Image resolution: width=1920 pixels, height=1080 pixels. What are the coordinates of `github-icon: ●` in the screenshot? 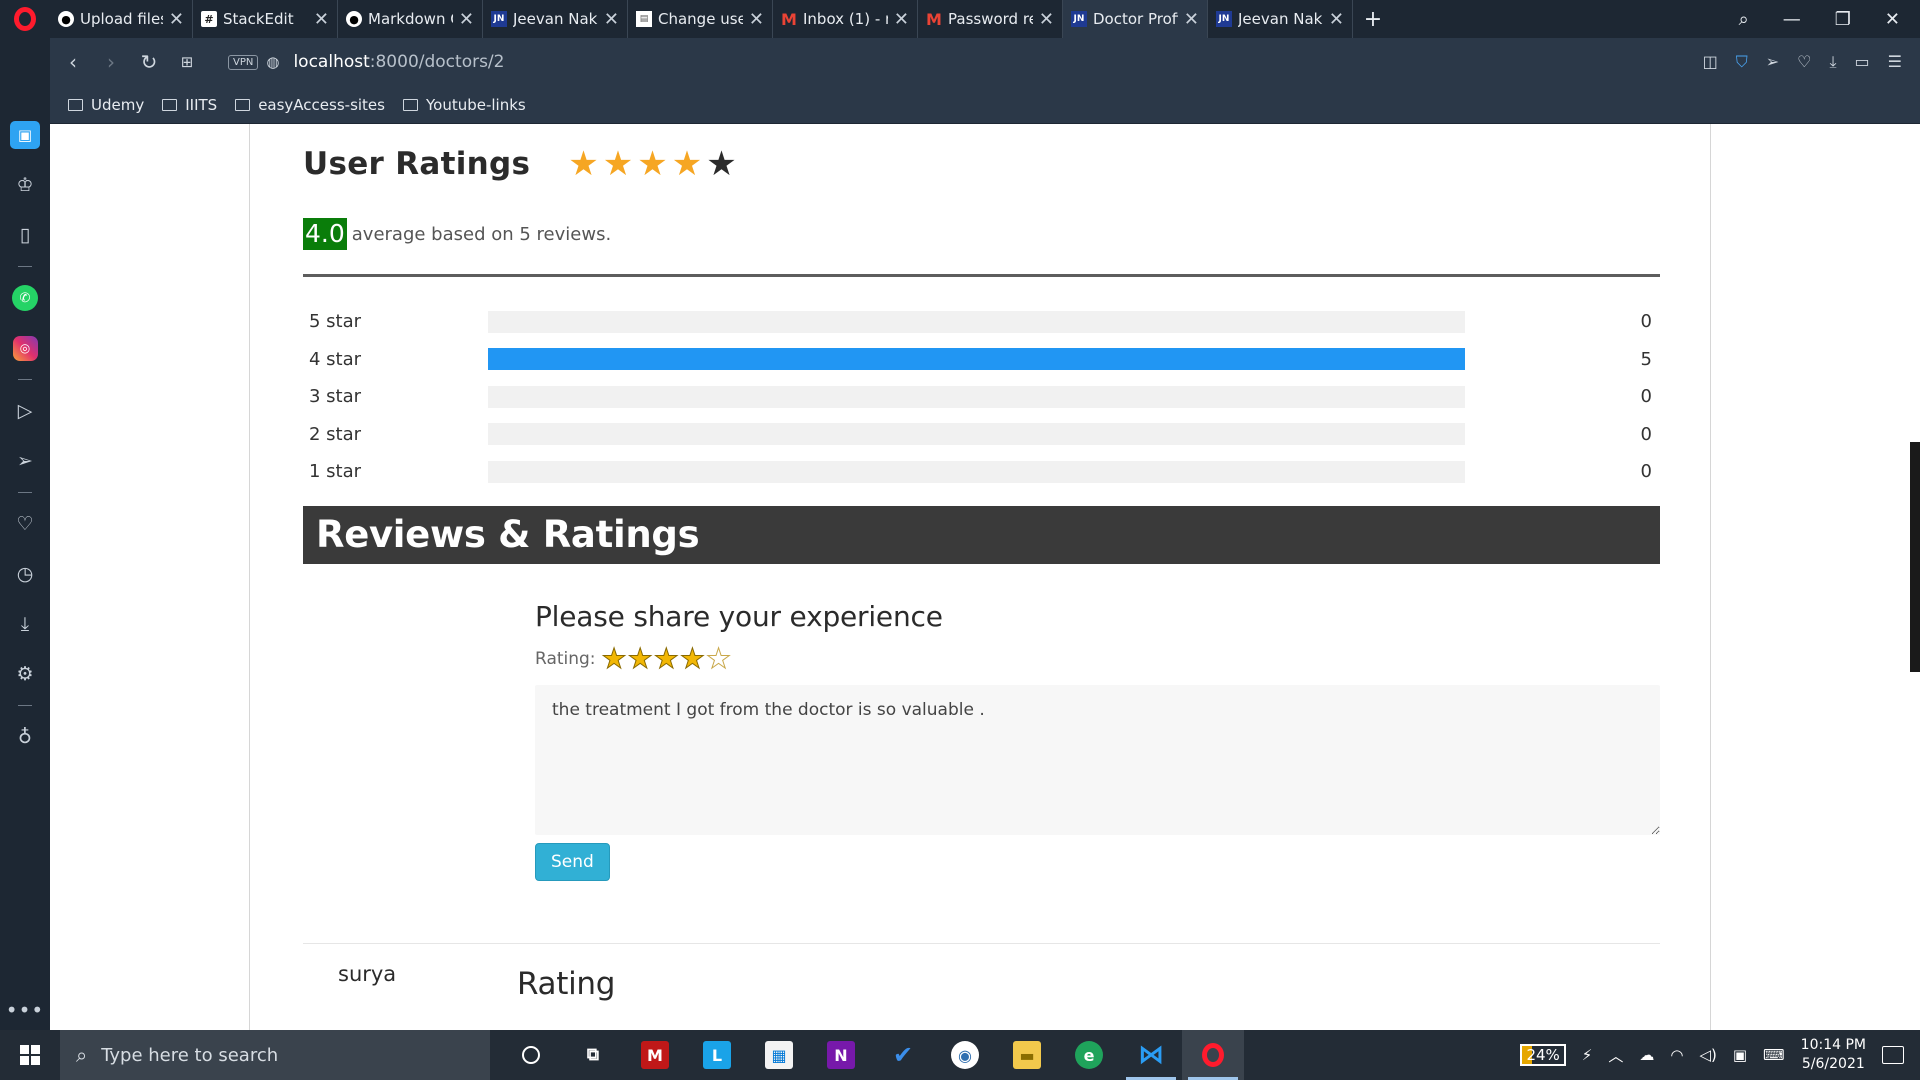 It's located at (66, 19).